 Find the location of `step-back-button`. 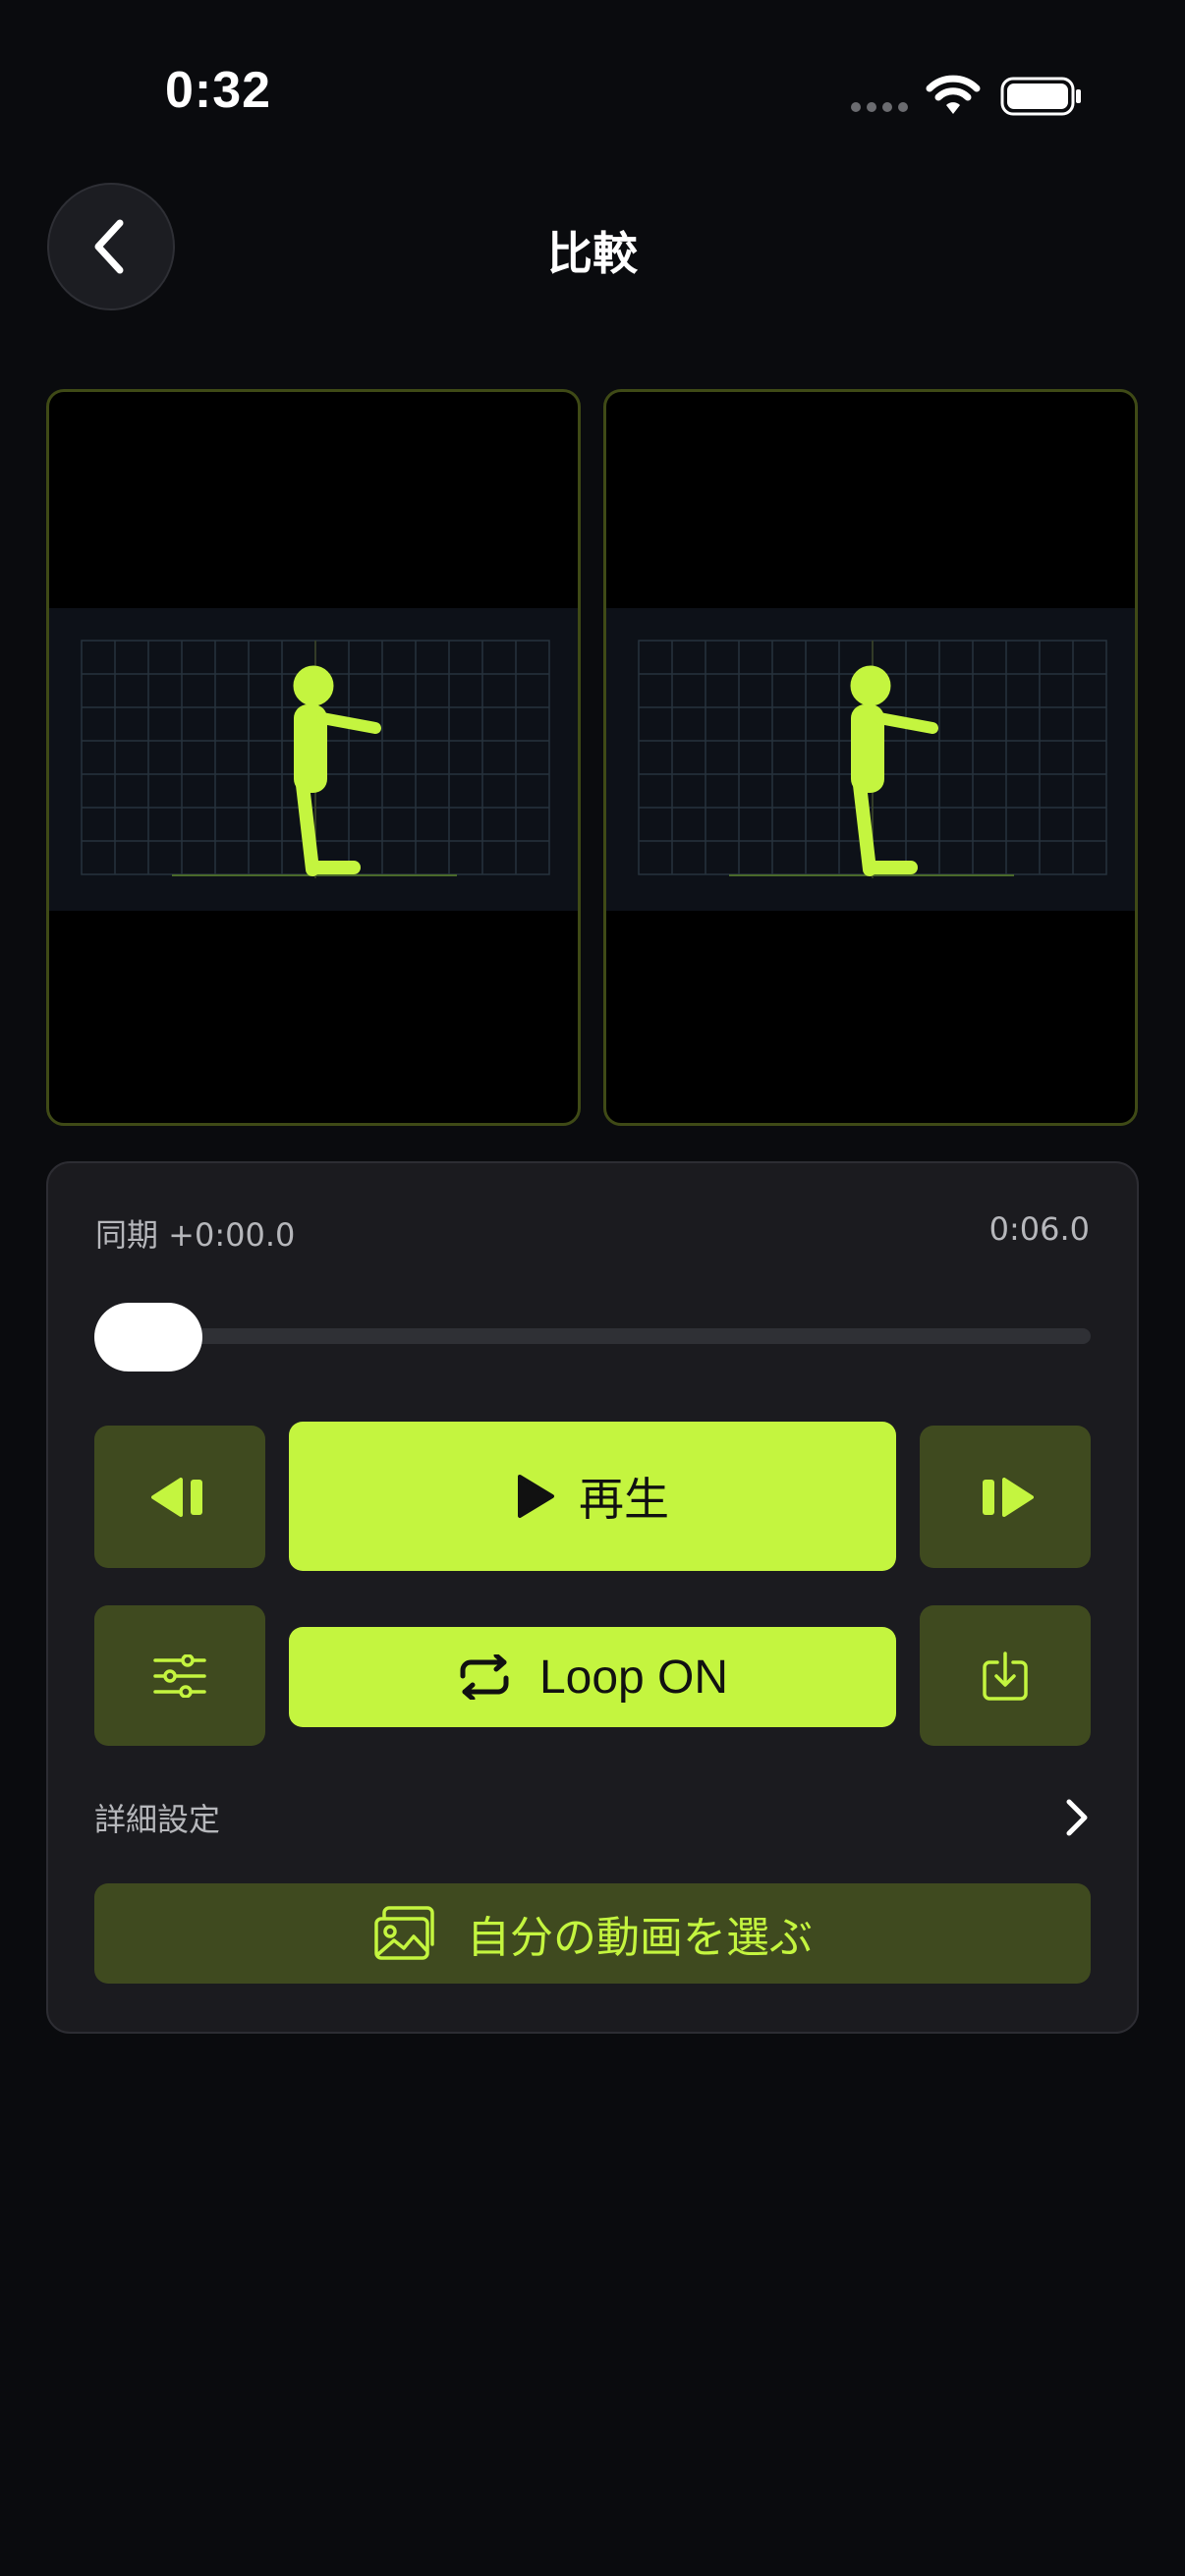

step-back-button is located at coordinates (180, 1497).